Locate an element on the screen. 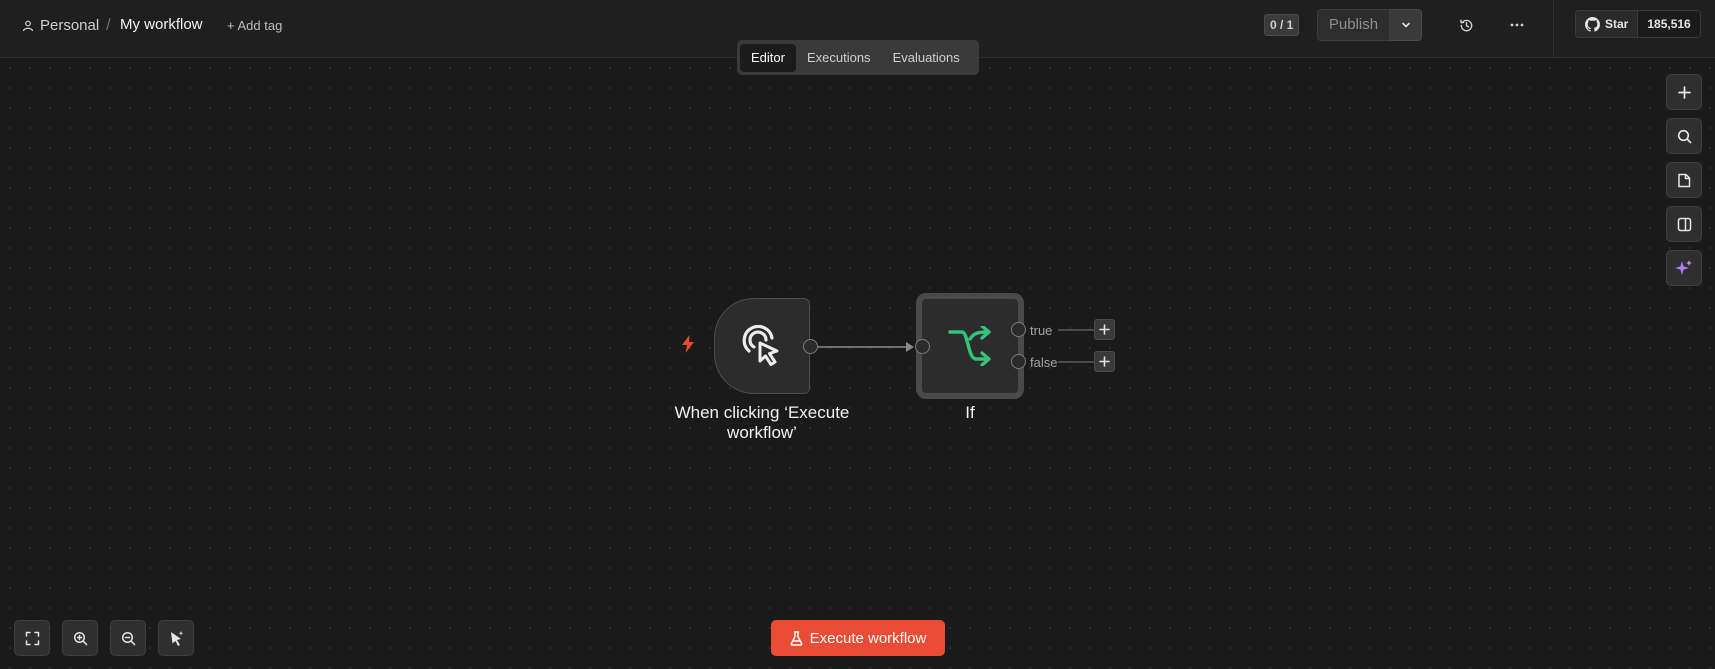 The width and height of the screenshot is (1715, 669). add-node-false-button is located at coordinates (1104, 361).